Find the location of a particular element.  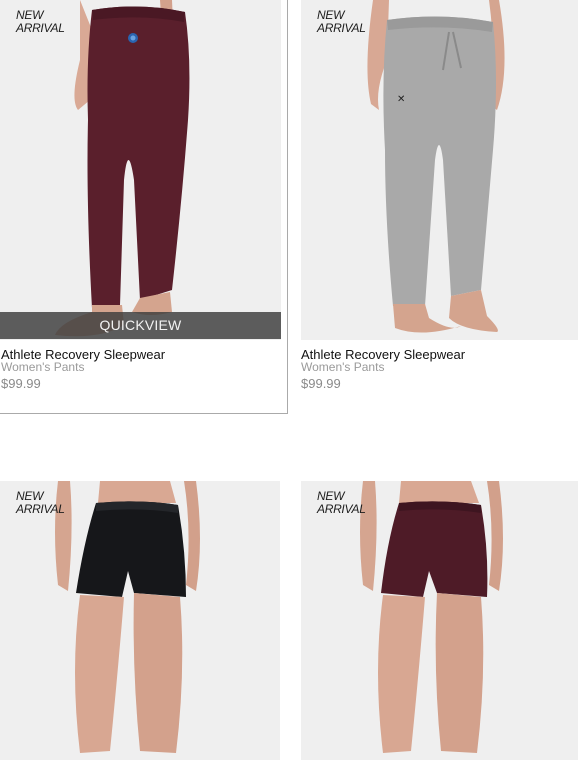

quickview-button: QUICKVIEW is located at coordinates (140, 325).